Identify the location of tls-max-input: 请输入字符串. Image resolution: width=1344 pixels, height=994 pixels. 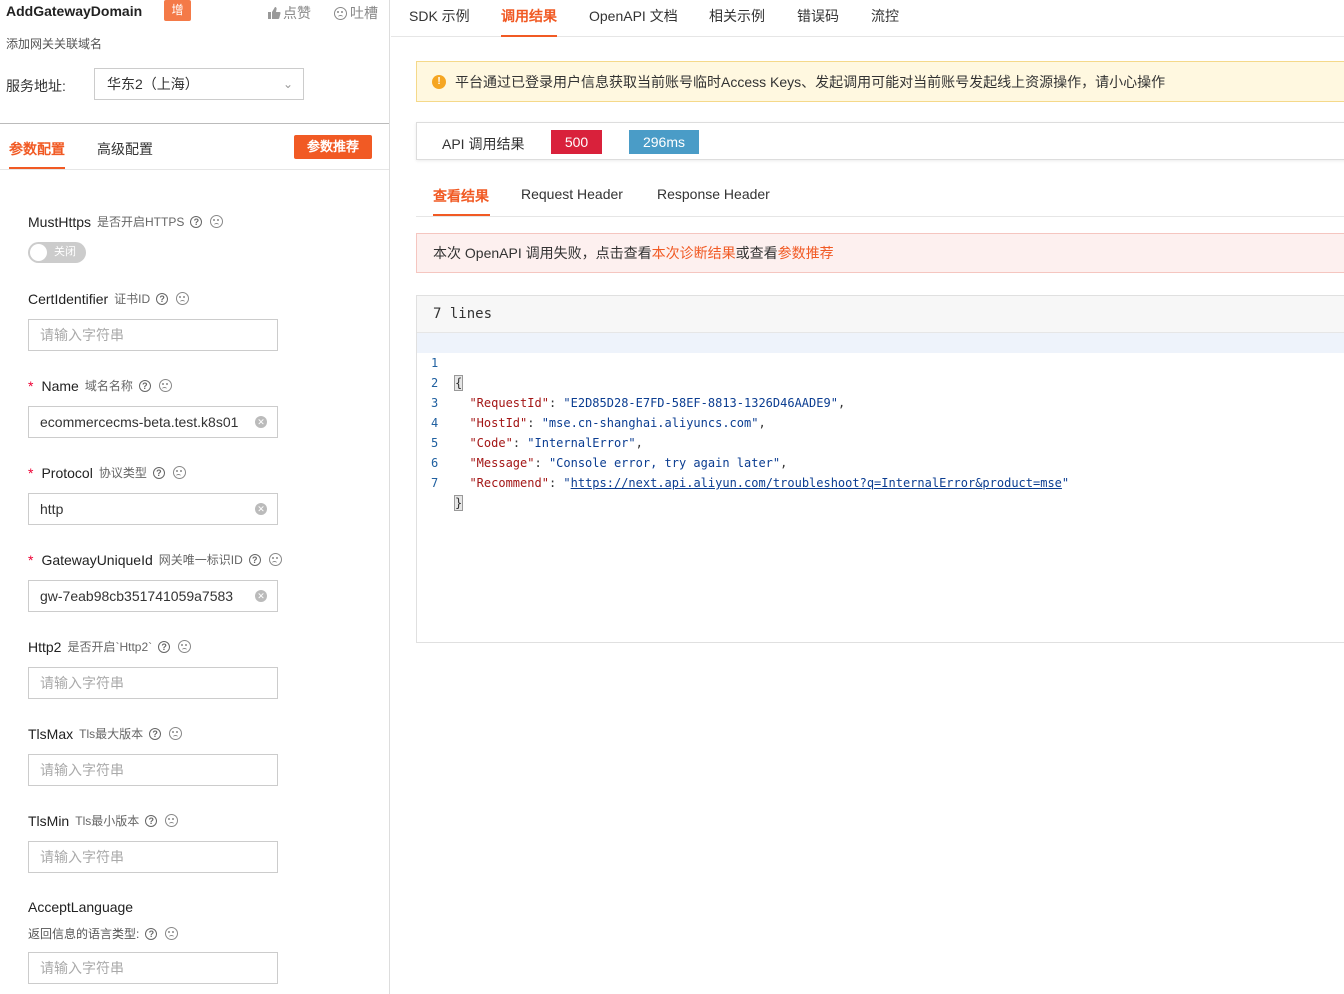
(153, 770).